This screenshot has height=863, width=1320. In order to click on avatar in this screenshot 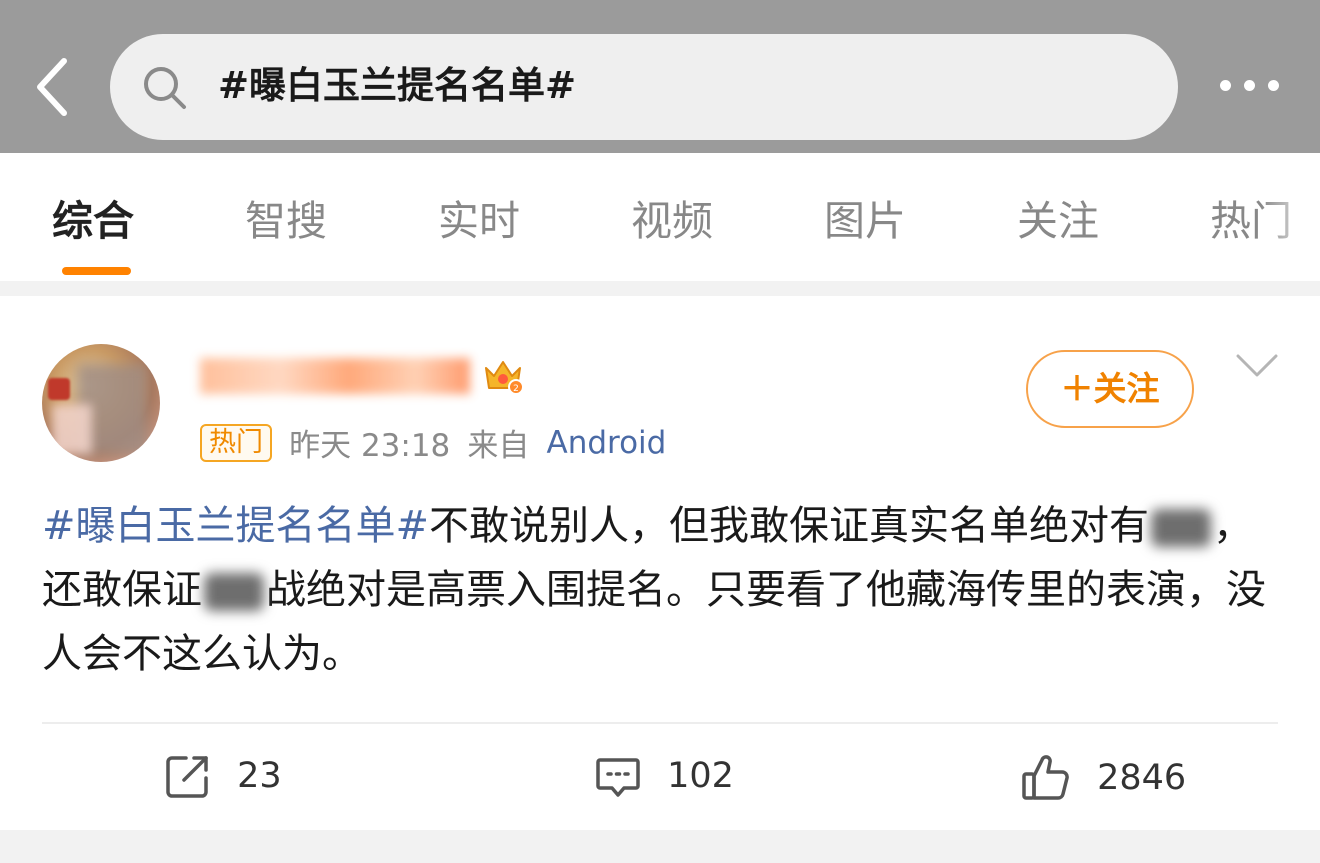, I will do `click(101, 403)`.